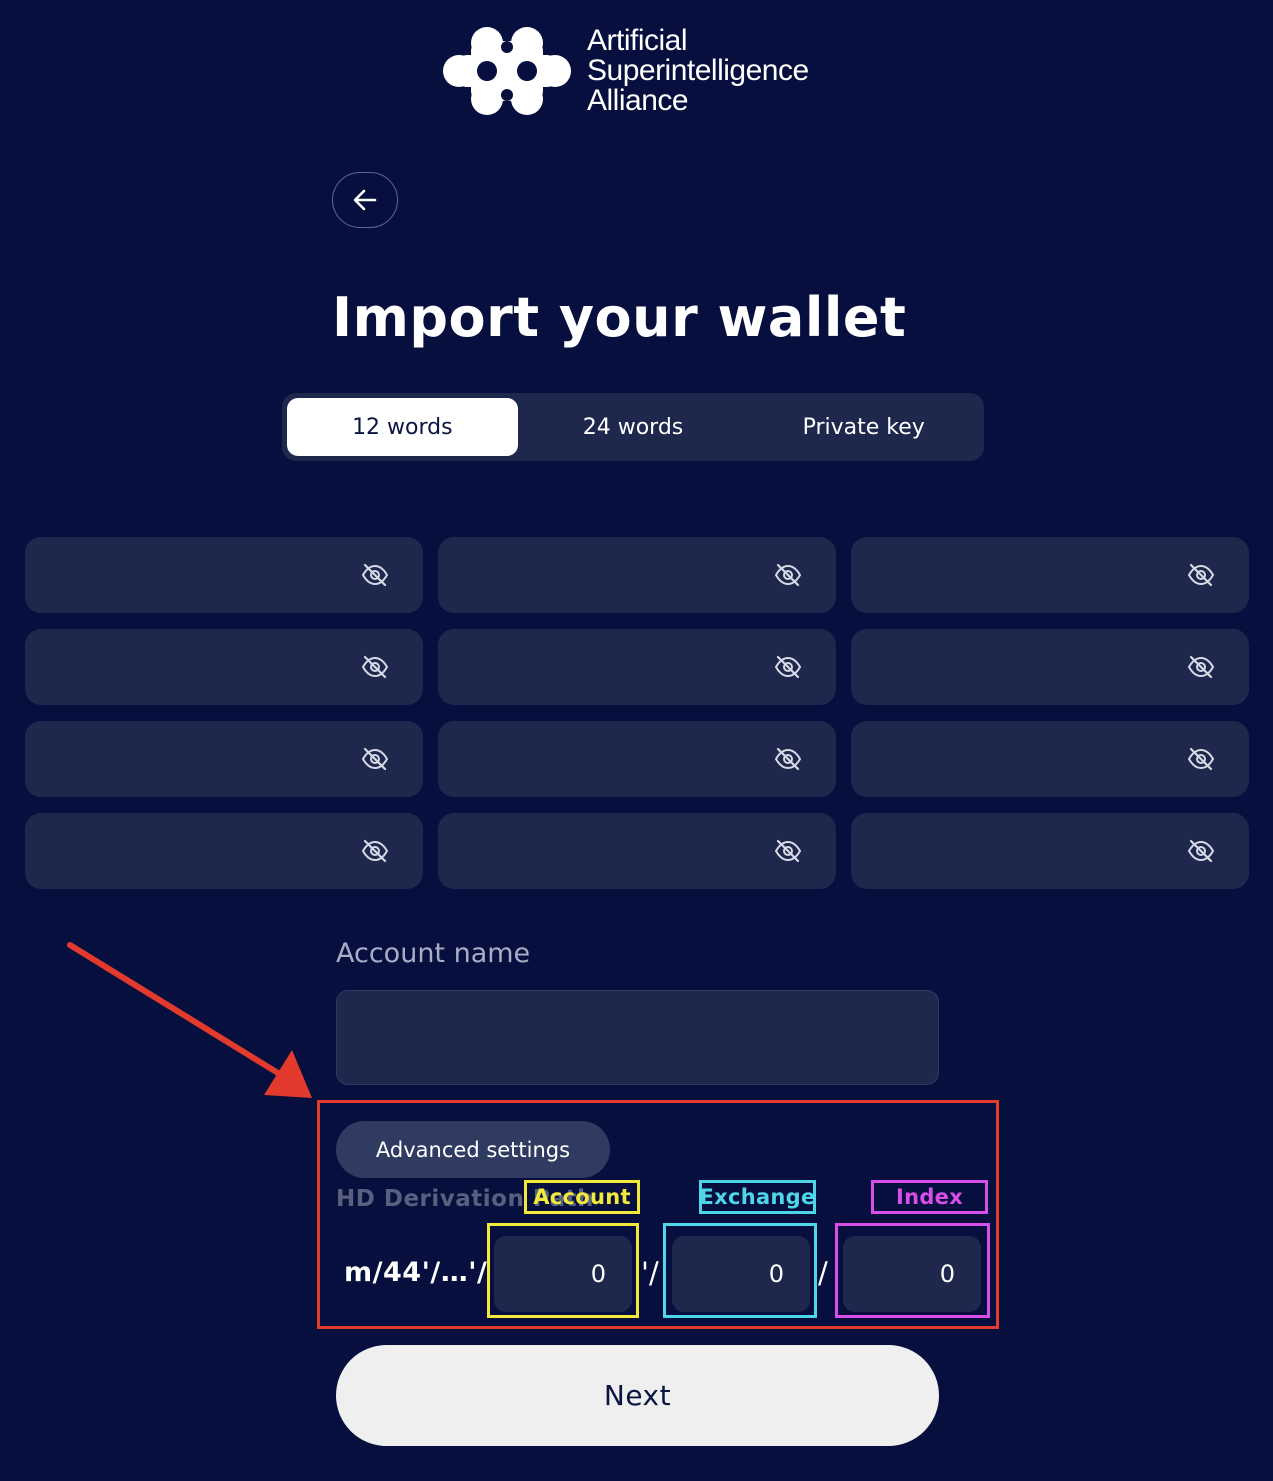 Image resolution: width=1273 pixels, height=1481 pixels. Describe the element at coordinates (402, 427) in the screenshot. I see `tab-12-words: 12 words` at that location.